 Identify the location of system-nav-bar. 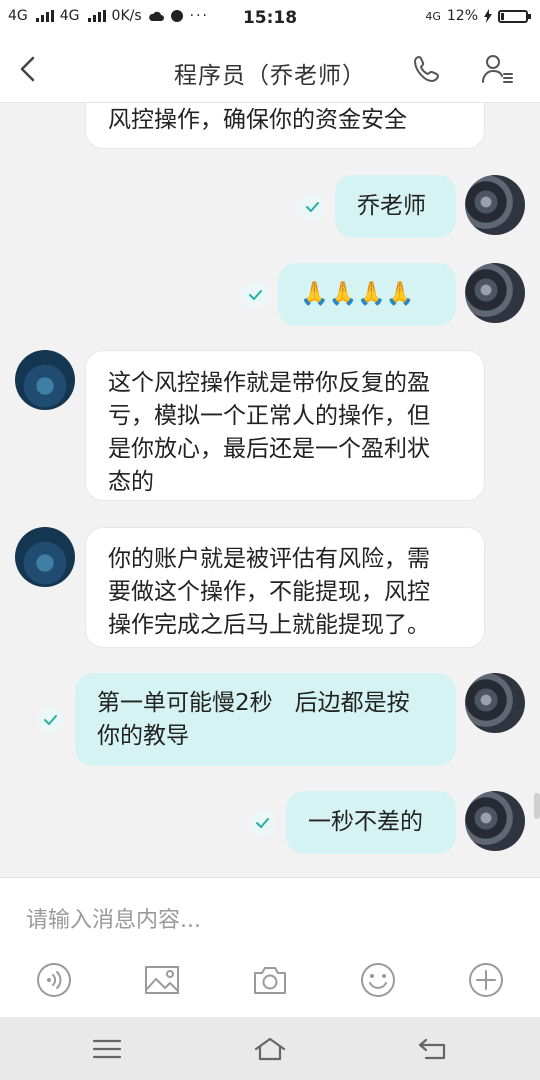
(270, 1048).